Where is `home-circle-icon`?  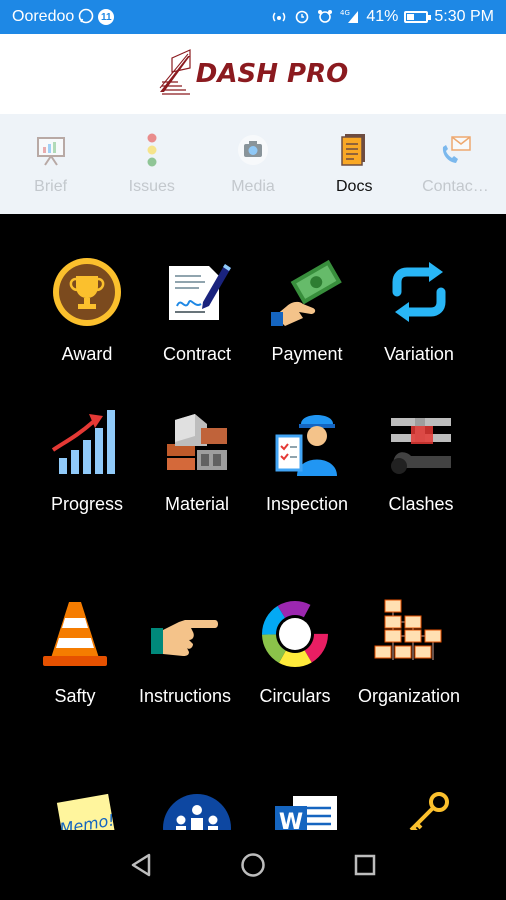 home-circle-icon is located at coordinates (253, 865).